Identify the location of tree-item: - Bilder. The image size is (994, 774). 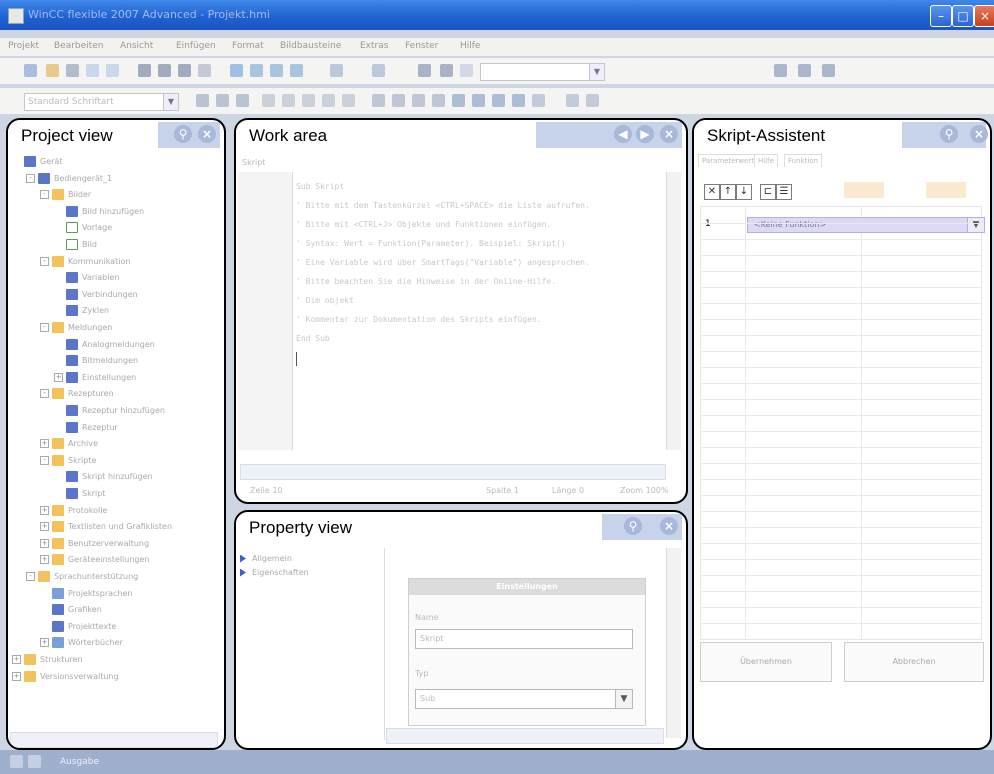
(65, 196).